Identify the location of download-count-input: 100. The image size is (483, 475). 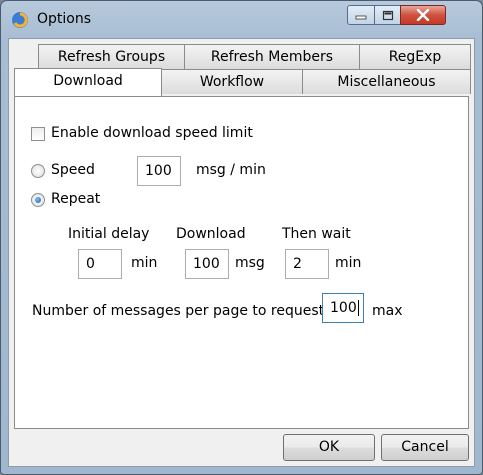
(207, 264).